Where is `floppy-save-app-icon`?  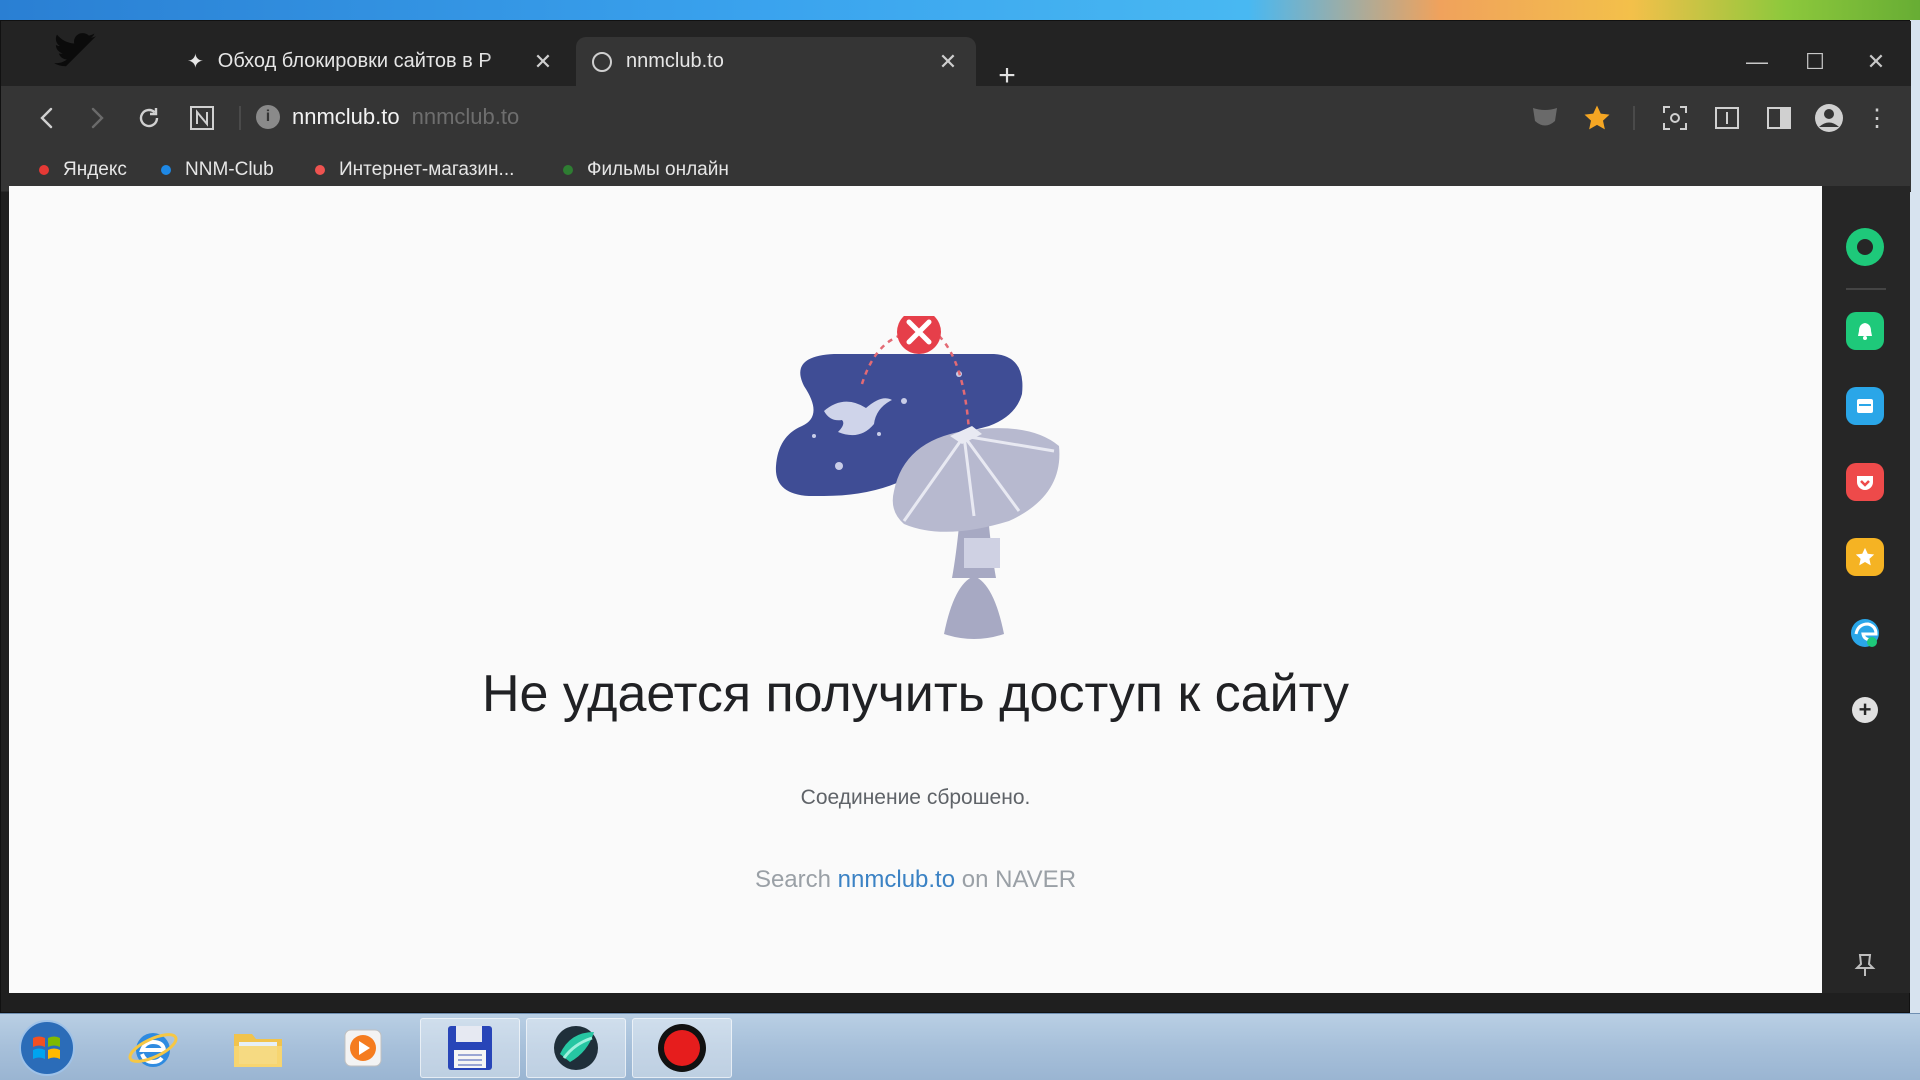 floppy-save-app-icon is located at coordinates (470, 1048).